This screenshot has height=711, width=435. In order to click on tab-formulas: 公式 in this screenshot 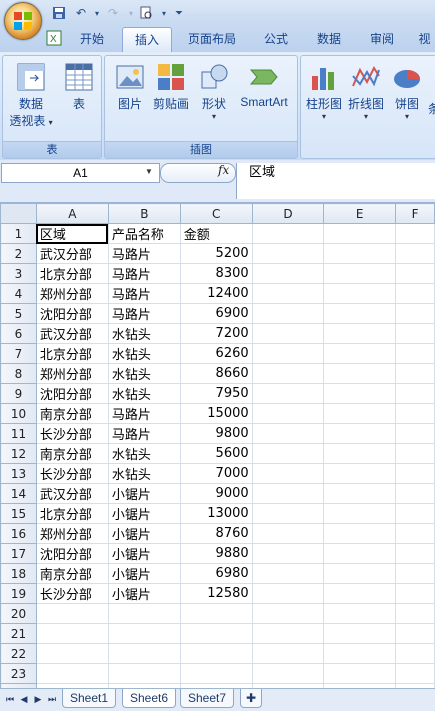, I will do `click(276, 39)`.